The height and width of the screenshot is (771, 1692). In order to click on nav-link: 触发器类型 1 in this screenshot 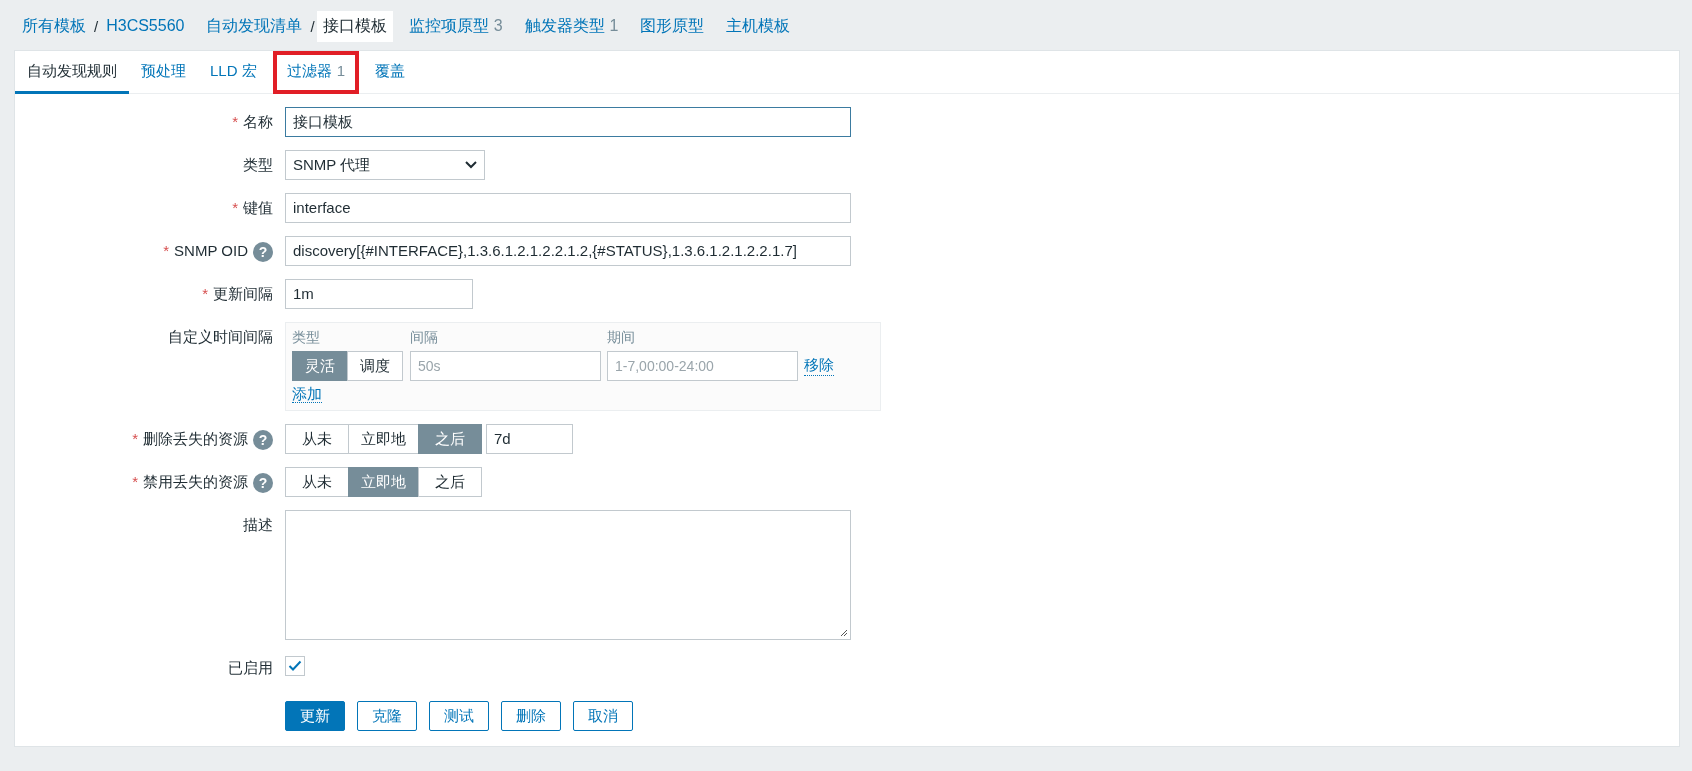, I will do `click(571, 26)`.